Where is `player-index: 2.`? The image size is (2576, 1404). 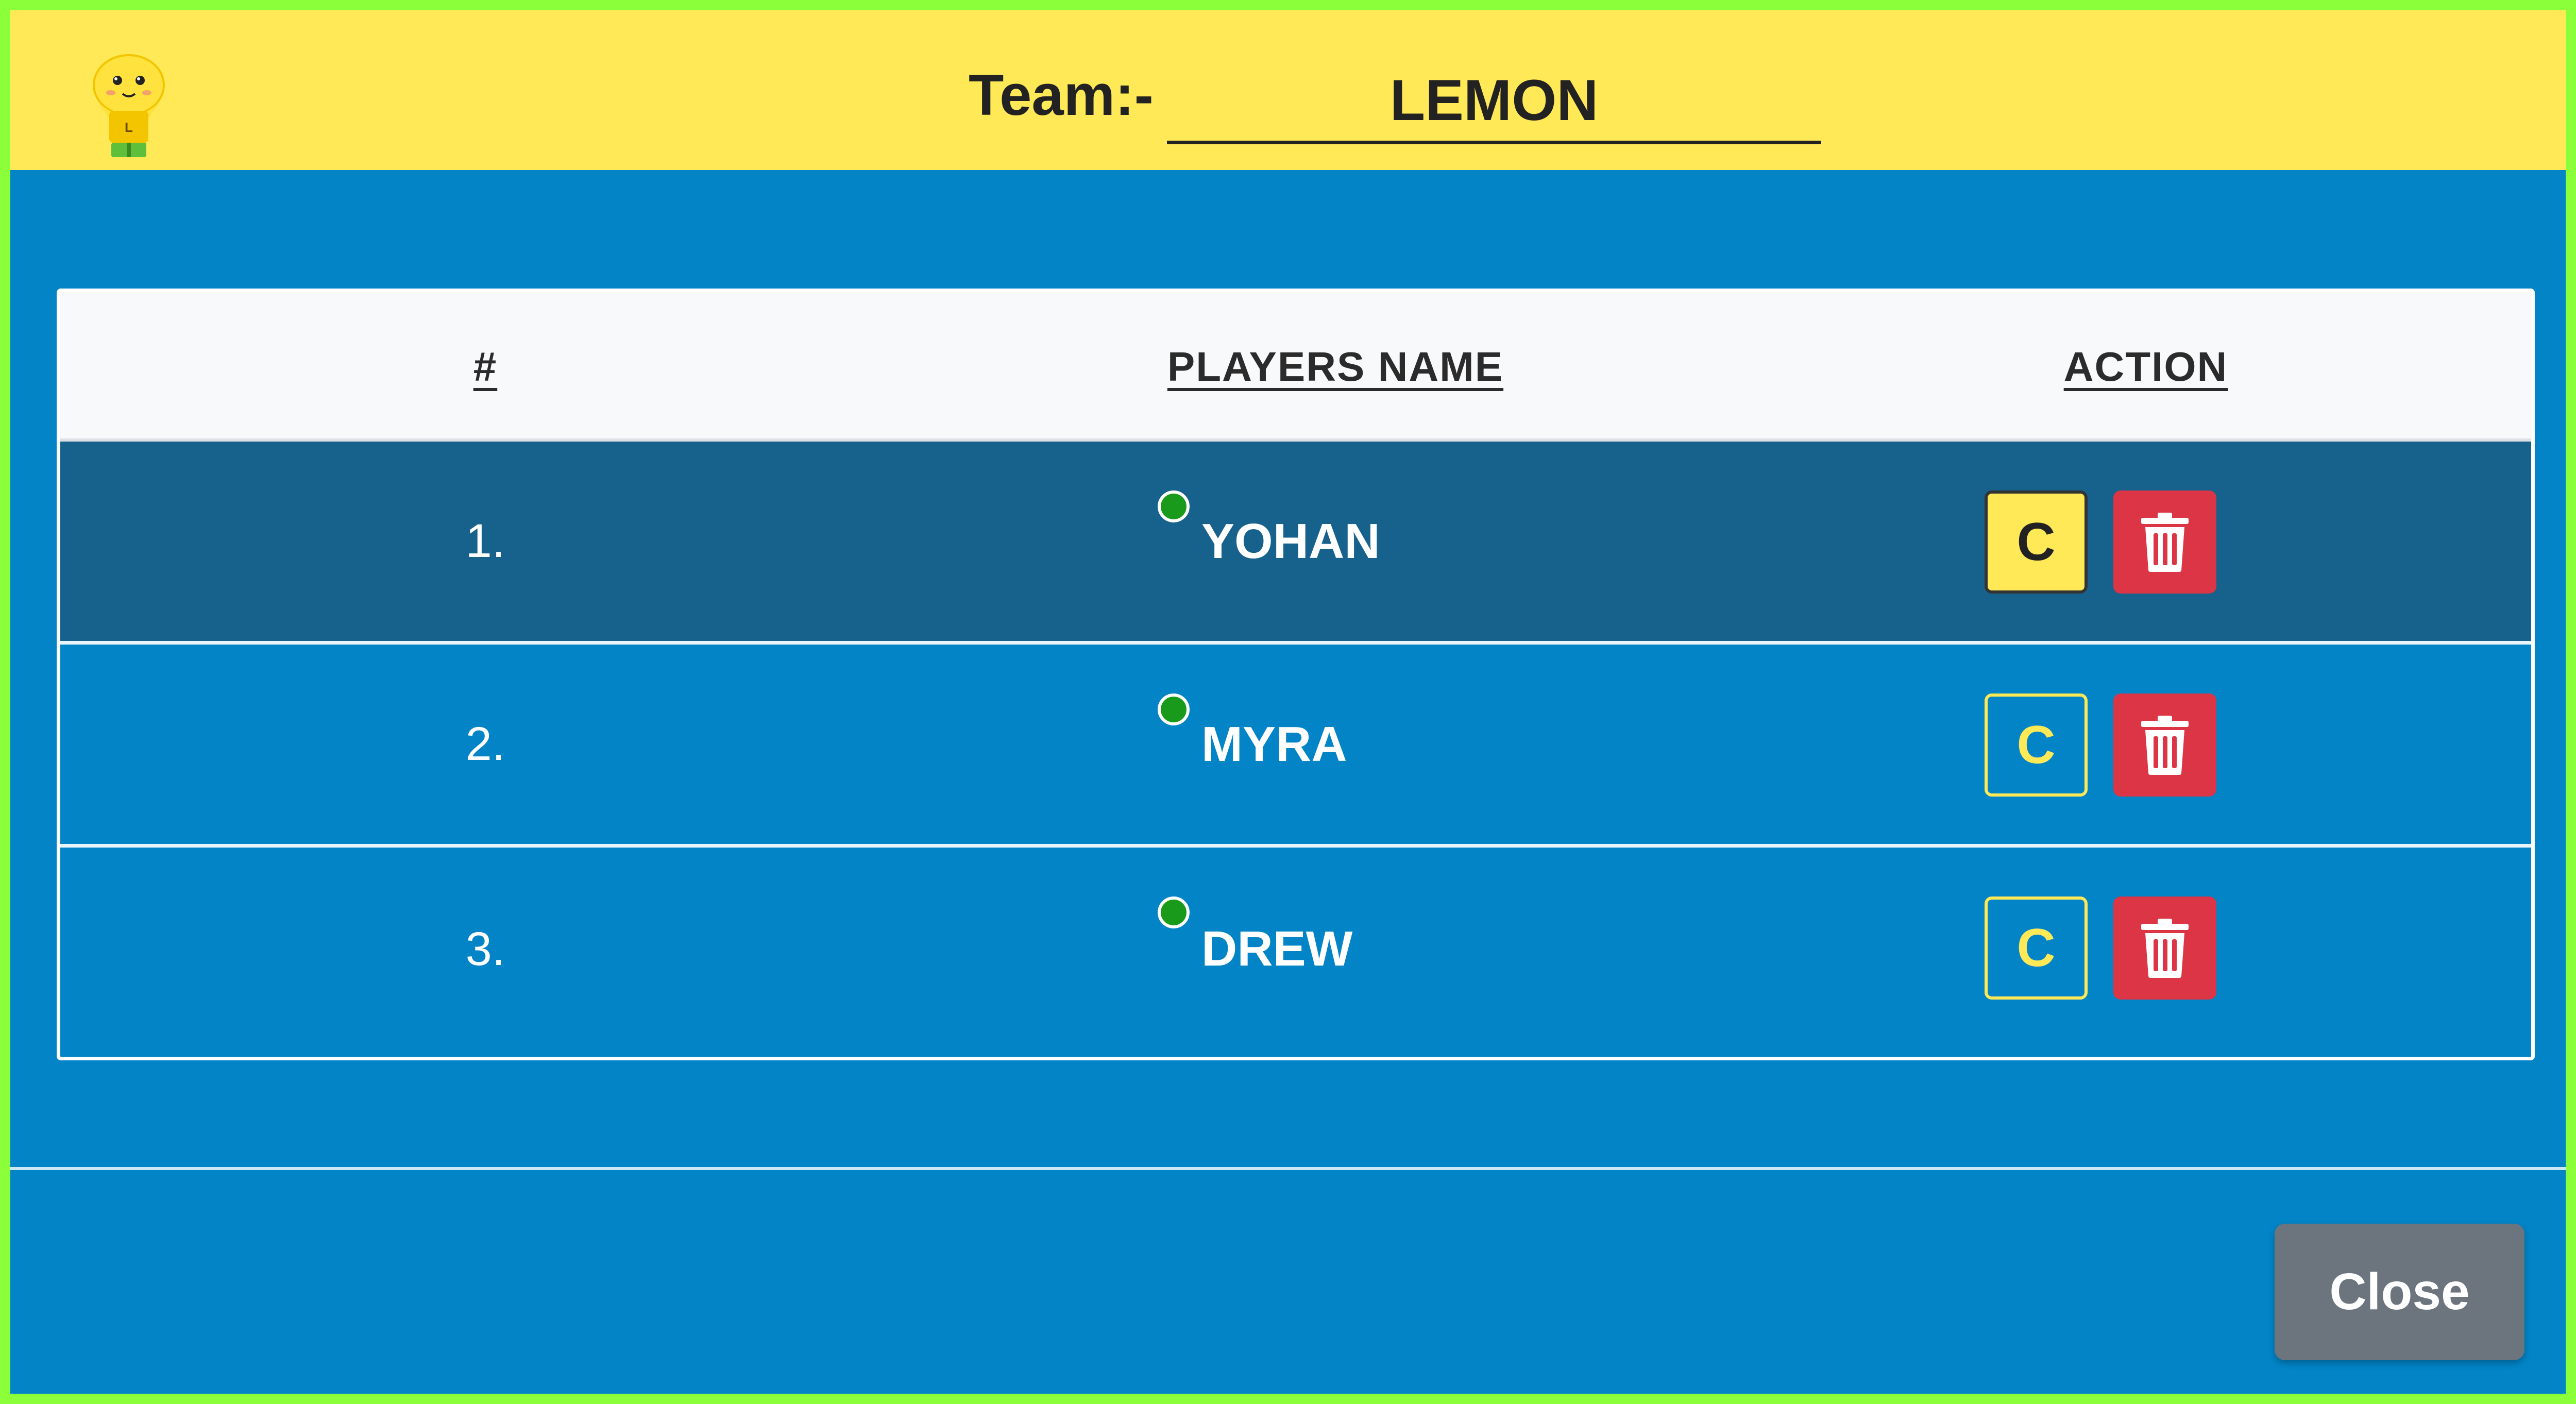
player-index: 2. is located at coordinates (485, 744).